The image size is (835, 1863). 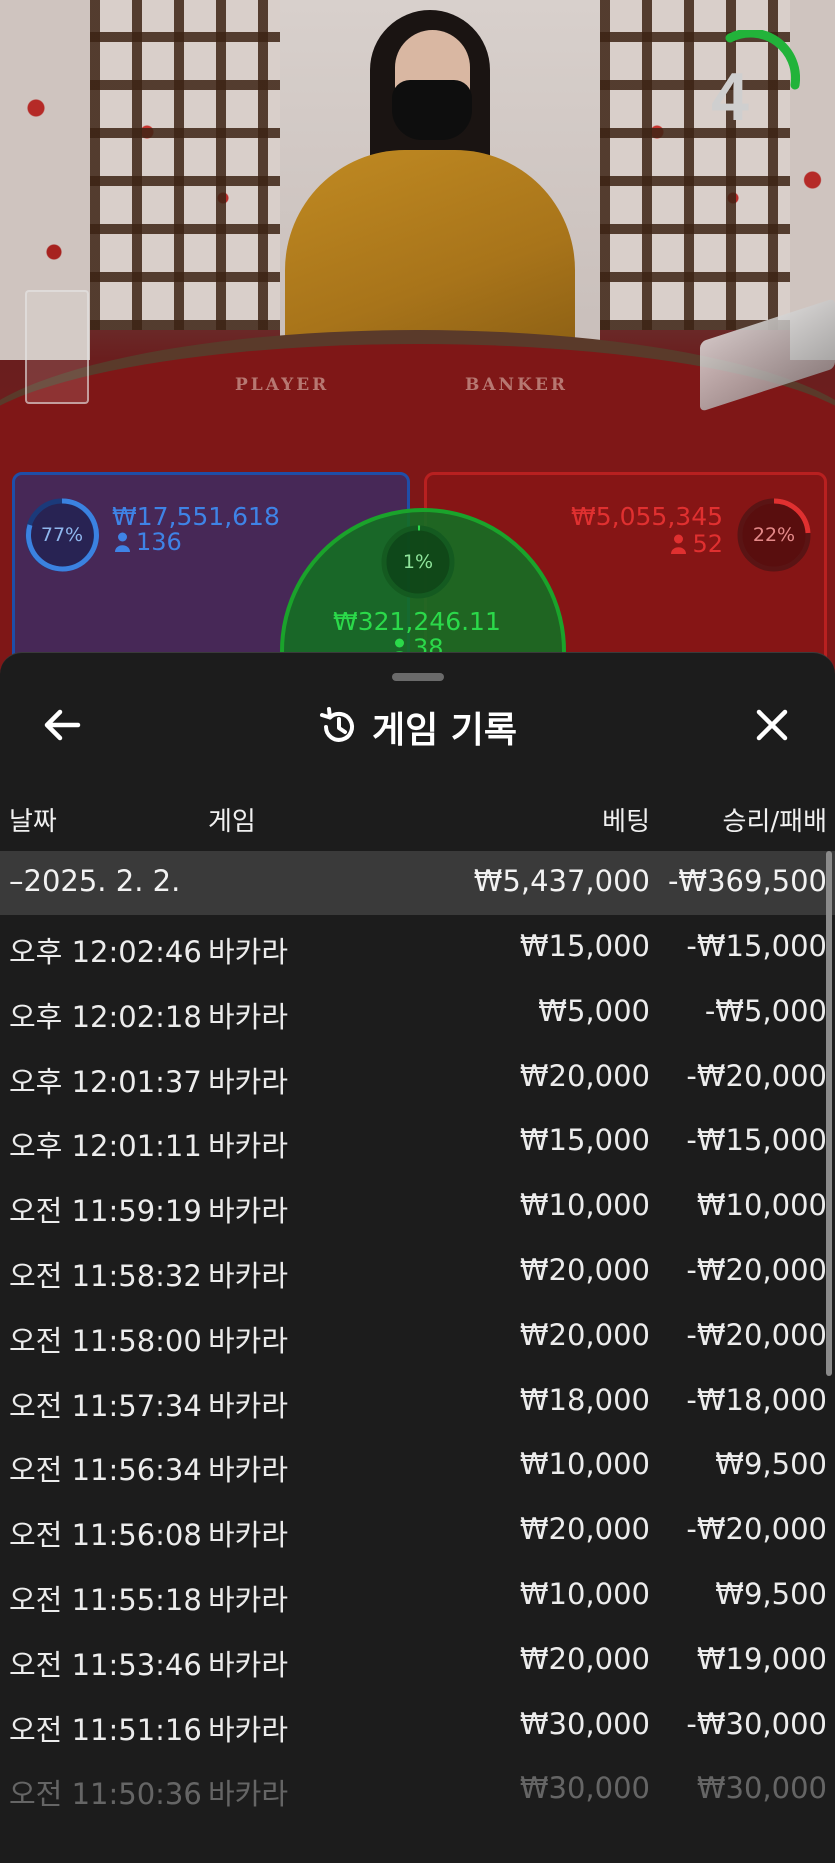 I want to click on close-icon, so click(x=772, y=725).